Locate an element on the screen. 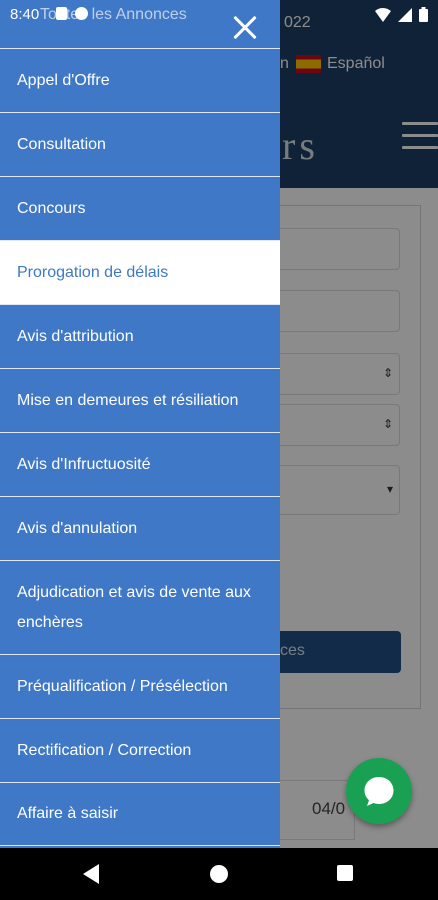 Image resolution: width=438 pixels, height=900 pixels. menu-item-label: Affaire à saisir is located at coordinates (68, 813).